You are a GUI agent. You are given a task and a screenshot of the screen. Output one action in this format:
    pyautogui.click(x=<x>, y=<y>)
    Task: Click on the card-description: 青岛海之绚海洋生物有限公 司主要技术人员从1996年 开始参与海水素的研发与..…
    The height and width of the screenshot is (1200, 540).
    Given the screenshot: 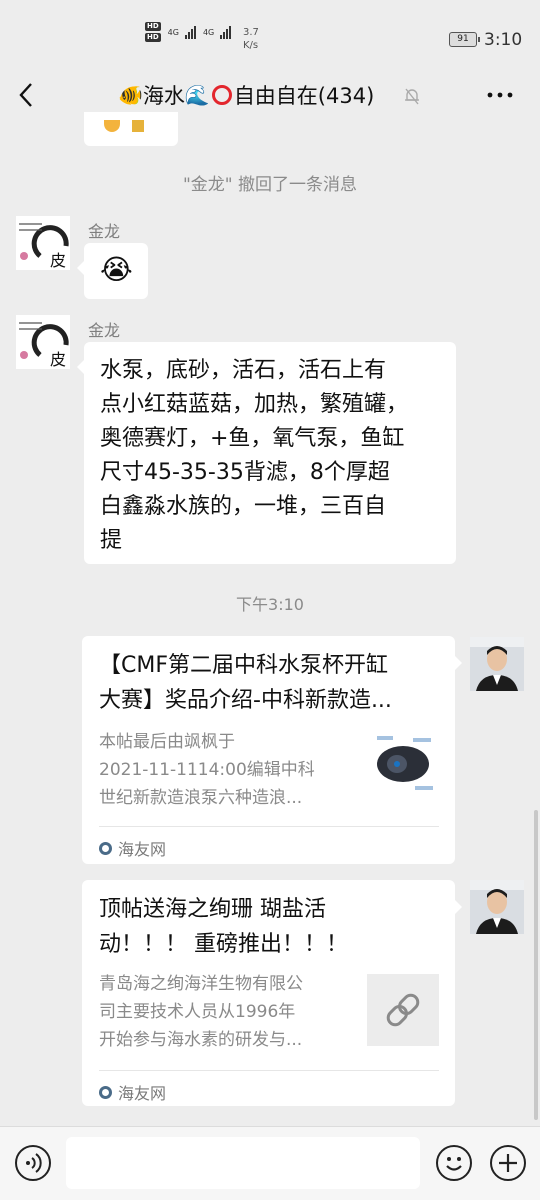 What is the action you would take?
    pyautogui.click(x=226, y=1012)
    